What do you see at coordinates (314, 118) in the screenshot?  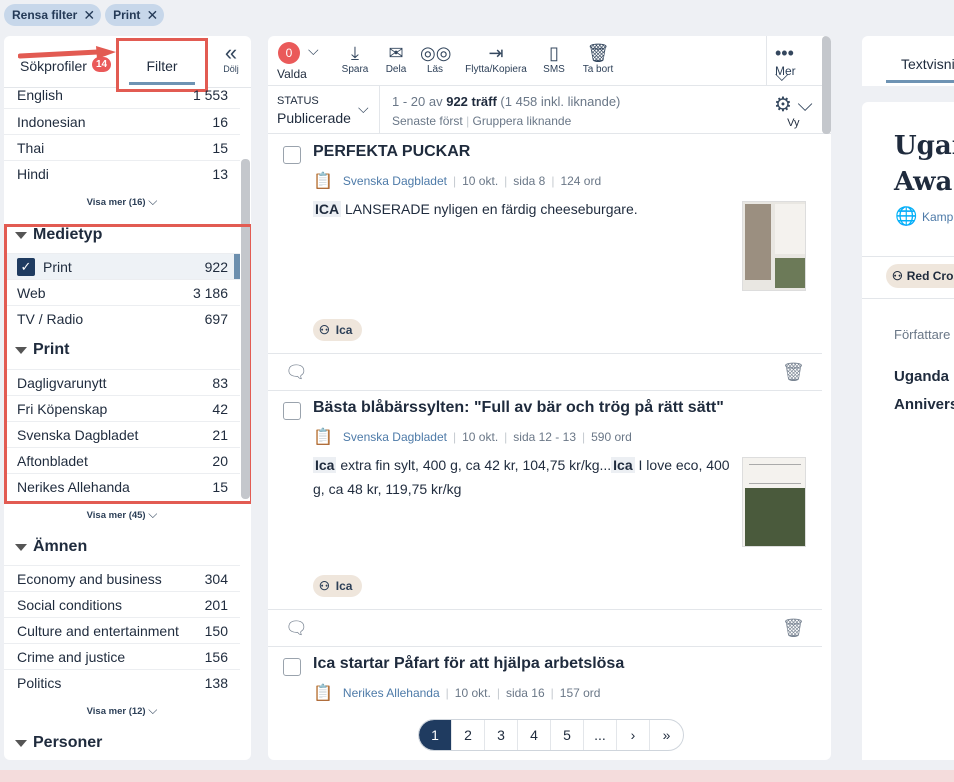 I see `status-value: Publicerade` at bounding box center [314, 118].